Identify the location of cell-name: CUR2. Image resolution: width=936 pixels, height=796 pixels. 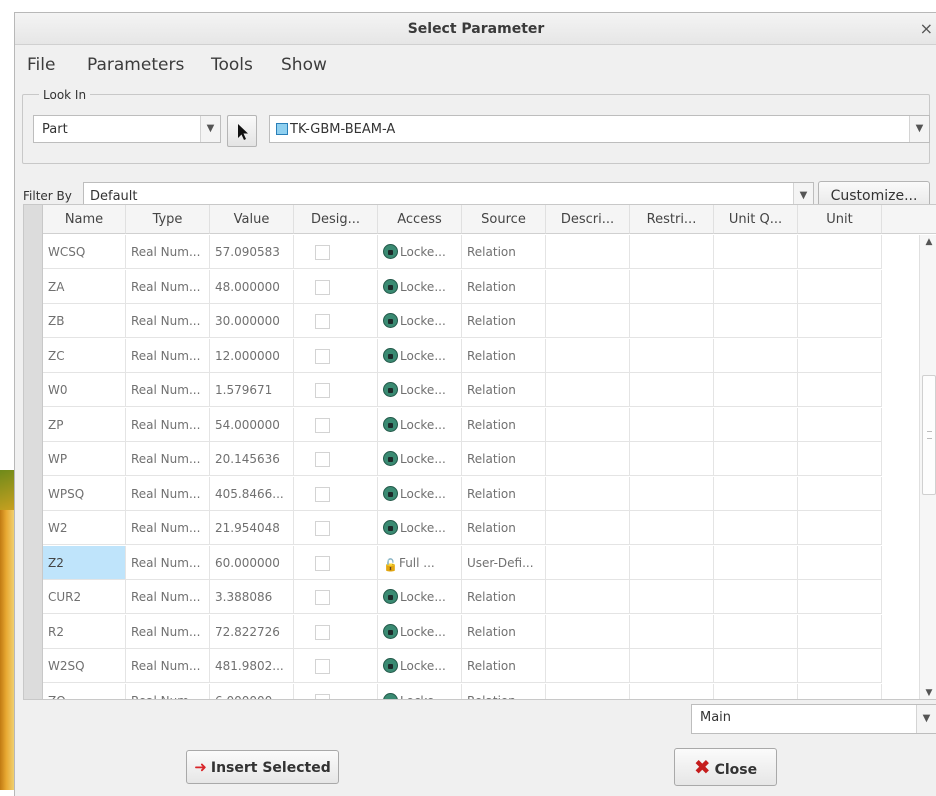
(84, 597).